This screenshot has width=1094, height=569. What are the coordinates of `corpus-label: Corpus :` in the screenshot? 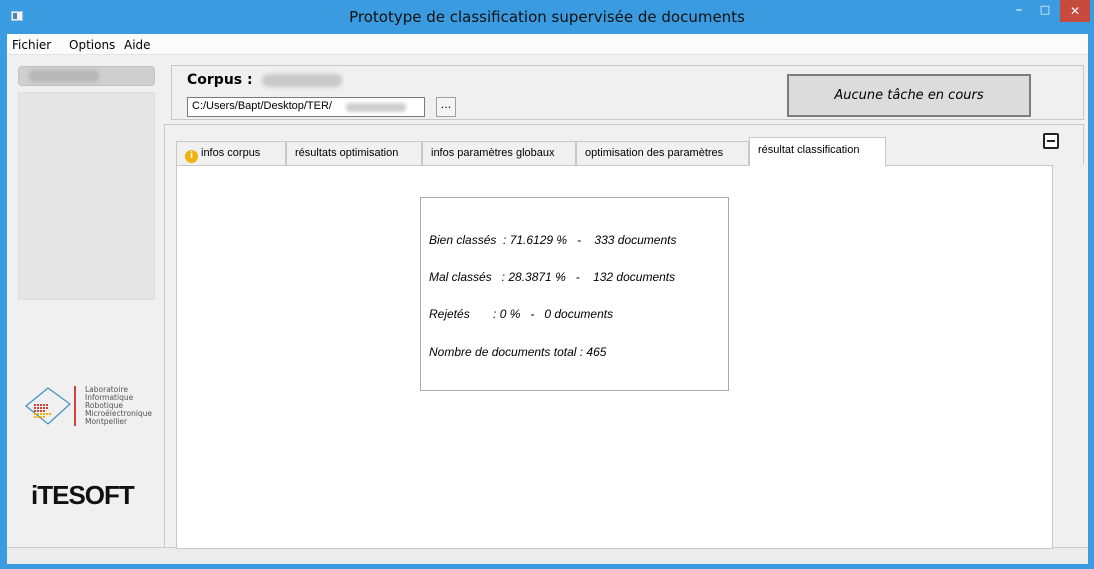 It's located at (220, 80).